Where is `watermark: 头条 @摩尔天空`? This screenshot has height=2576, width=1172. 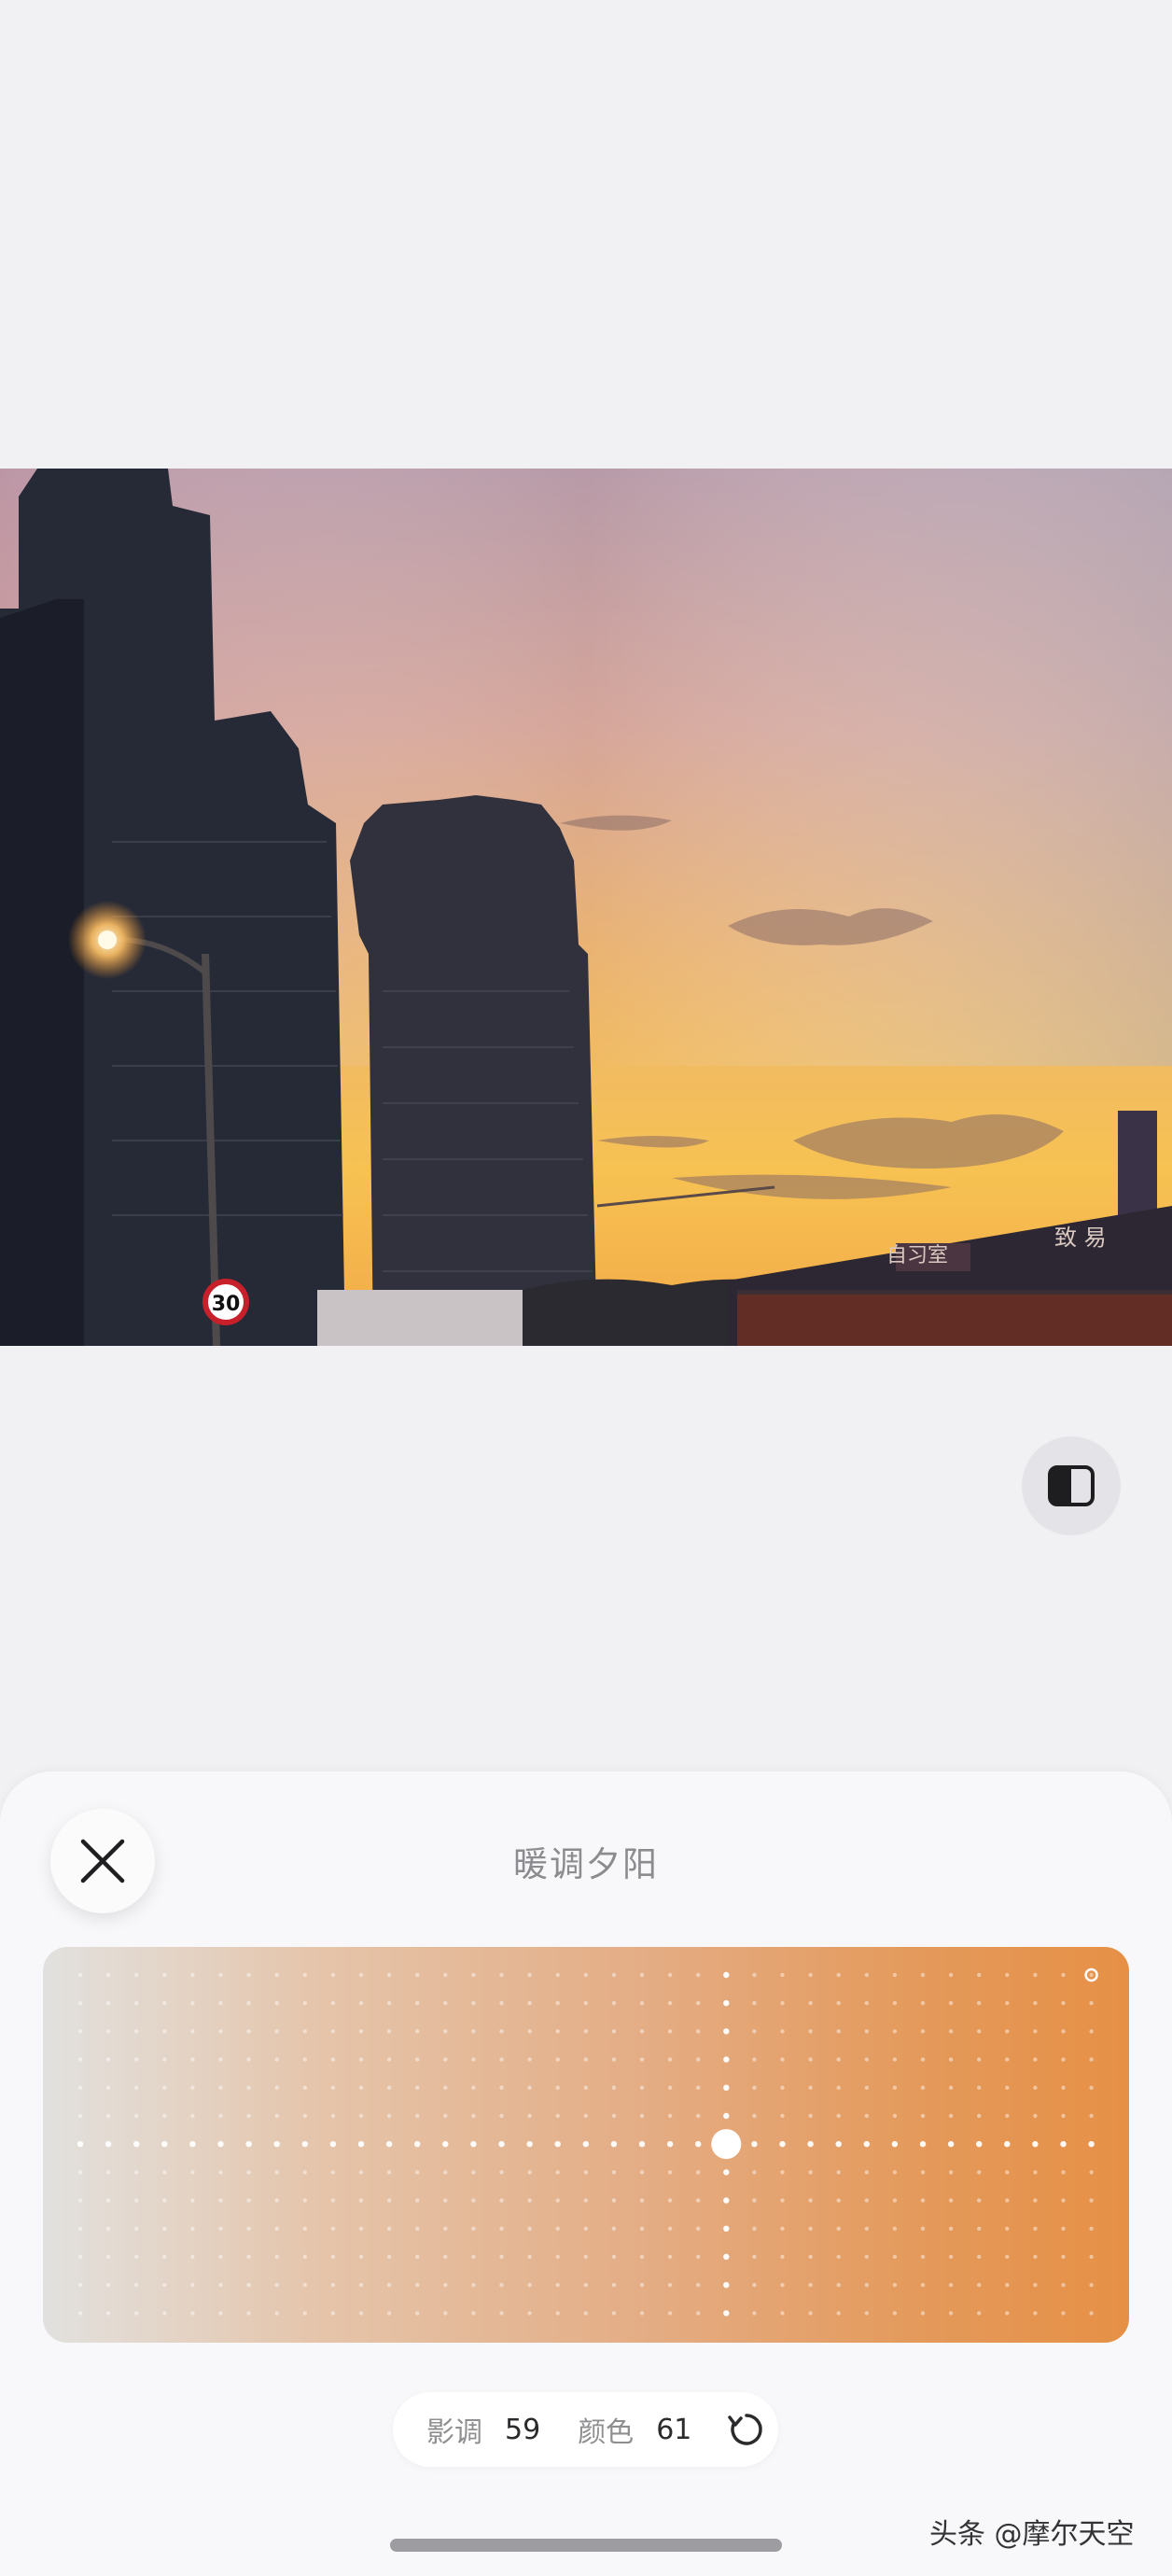 watermark: 头条 @摩尔天空 is located at coordinates (1032, 2534).